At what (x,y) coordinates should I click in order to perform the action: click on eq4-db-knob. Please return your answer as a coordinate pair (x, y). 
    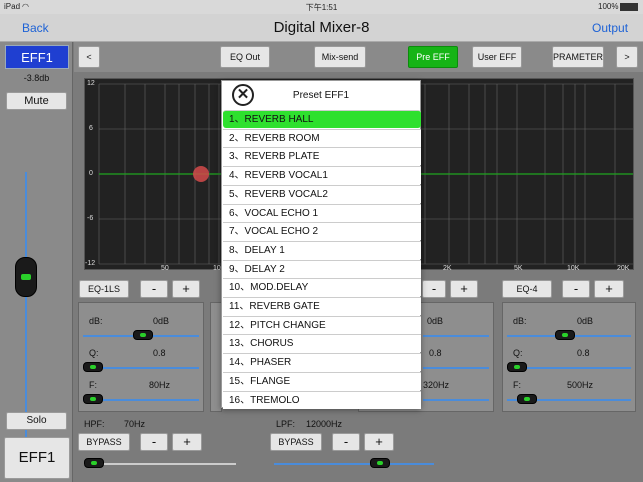
    Looking at the image, I should click on (565, 335).